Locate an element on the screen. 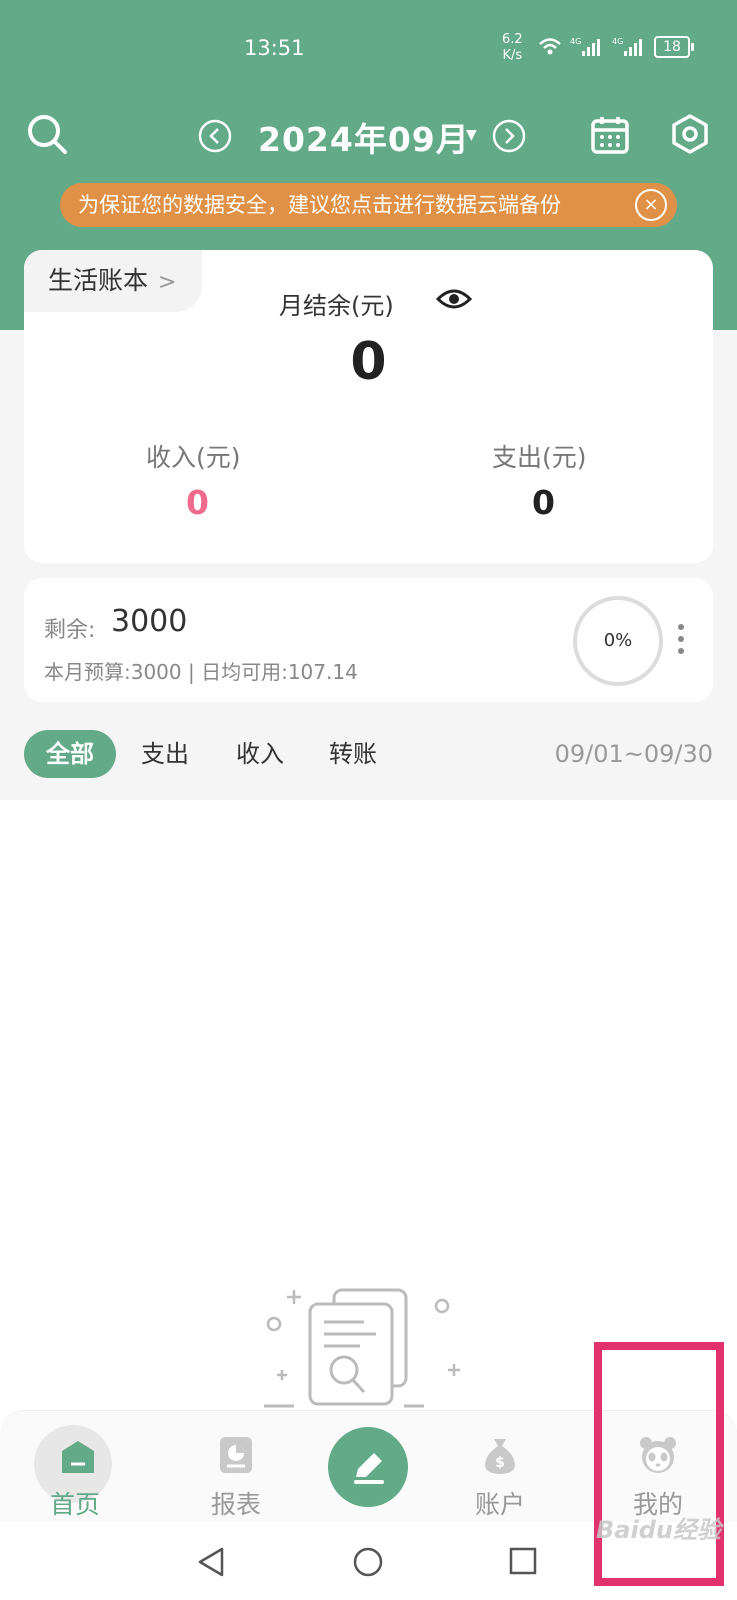 The width and height of the screenshot is (737, 1600). tab-mine: 我的 is located at coordinates (658, 1467).